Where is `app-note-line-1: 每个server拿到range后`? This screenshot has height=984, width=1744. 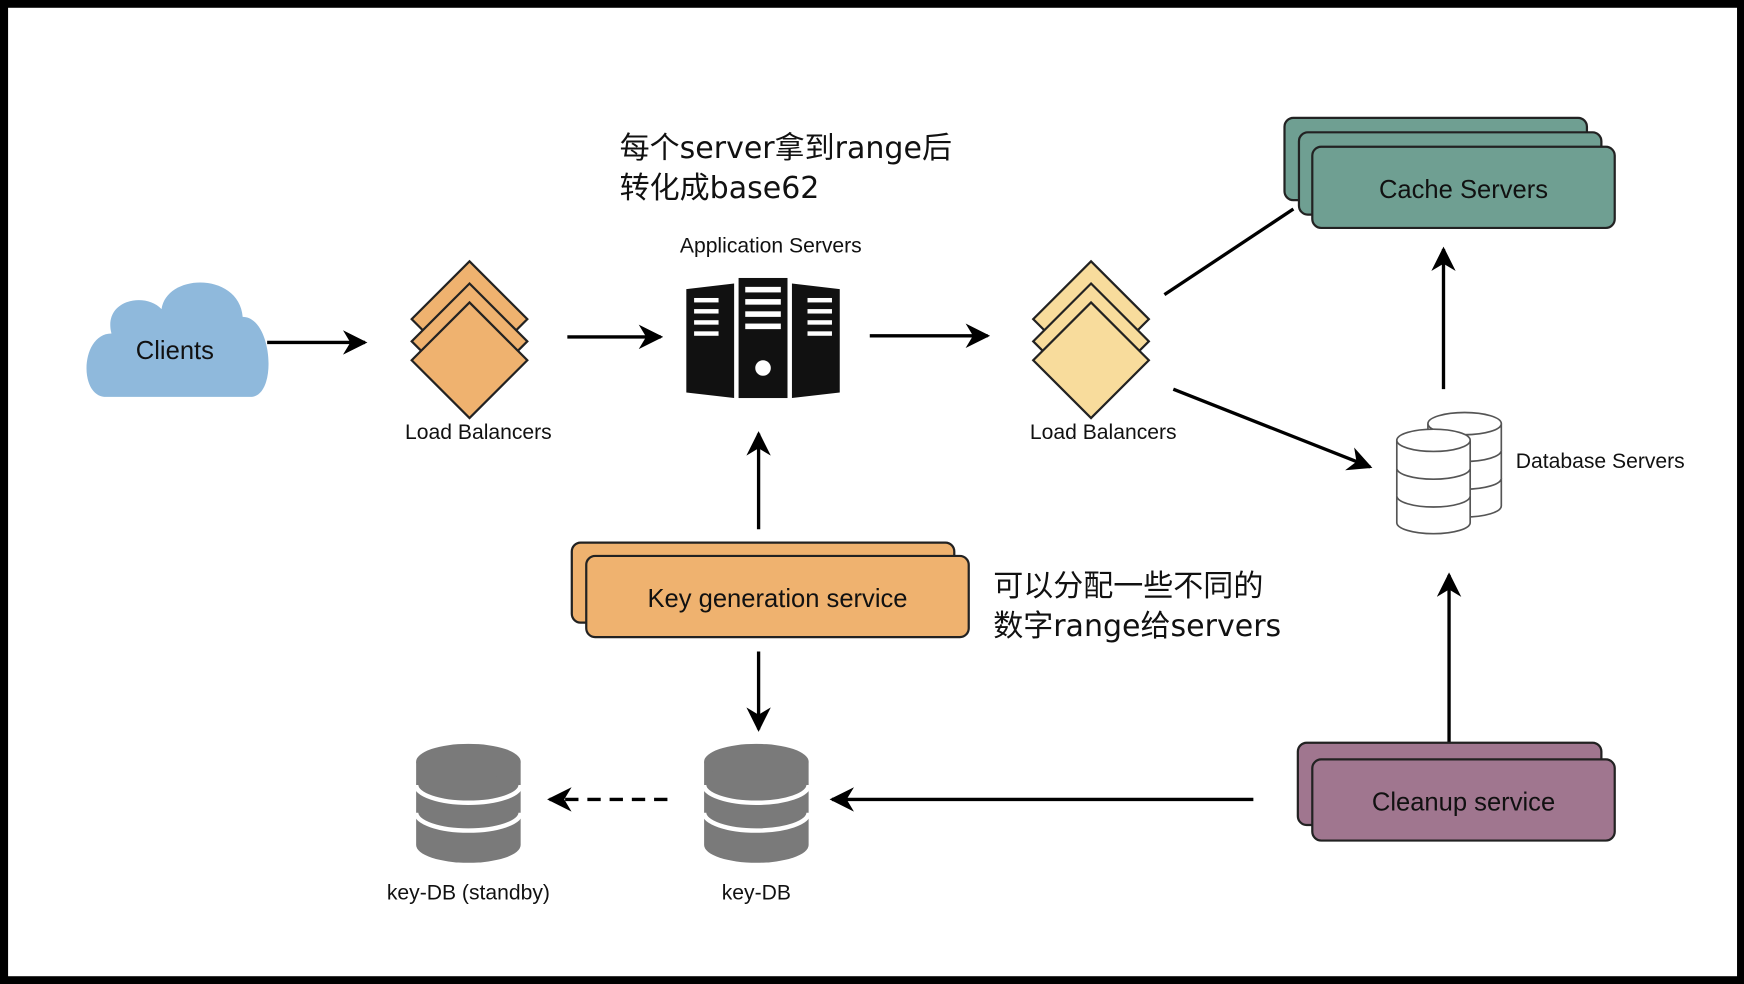 app-note-line-1: 每个server拿到range后 is located at coordinates (786, 148).